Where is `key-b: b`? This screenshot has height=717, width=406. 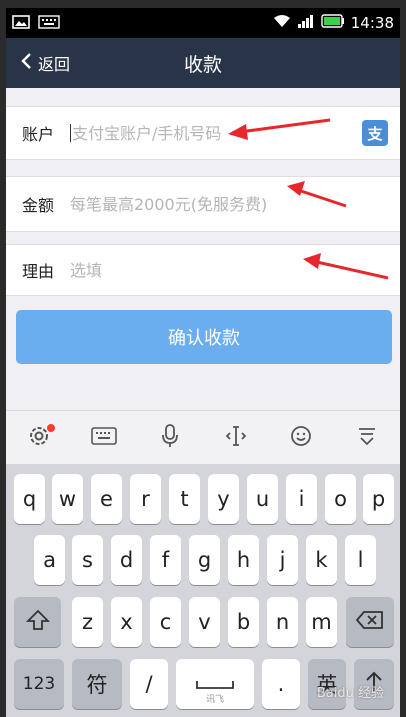 key-b: b is located at coordinates (243, 622).